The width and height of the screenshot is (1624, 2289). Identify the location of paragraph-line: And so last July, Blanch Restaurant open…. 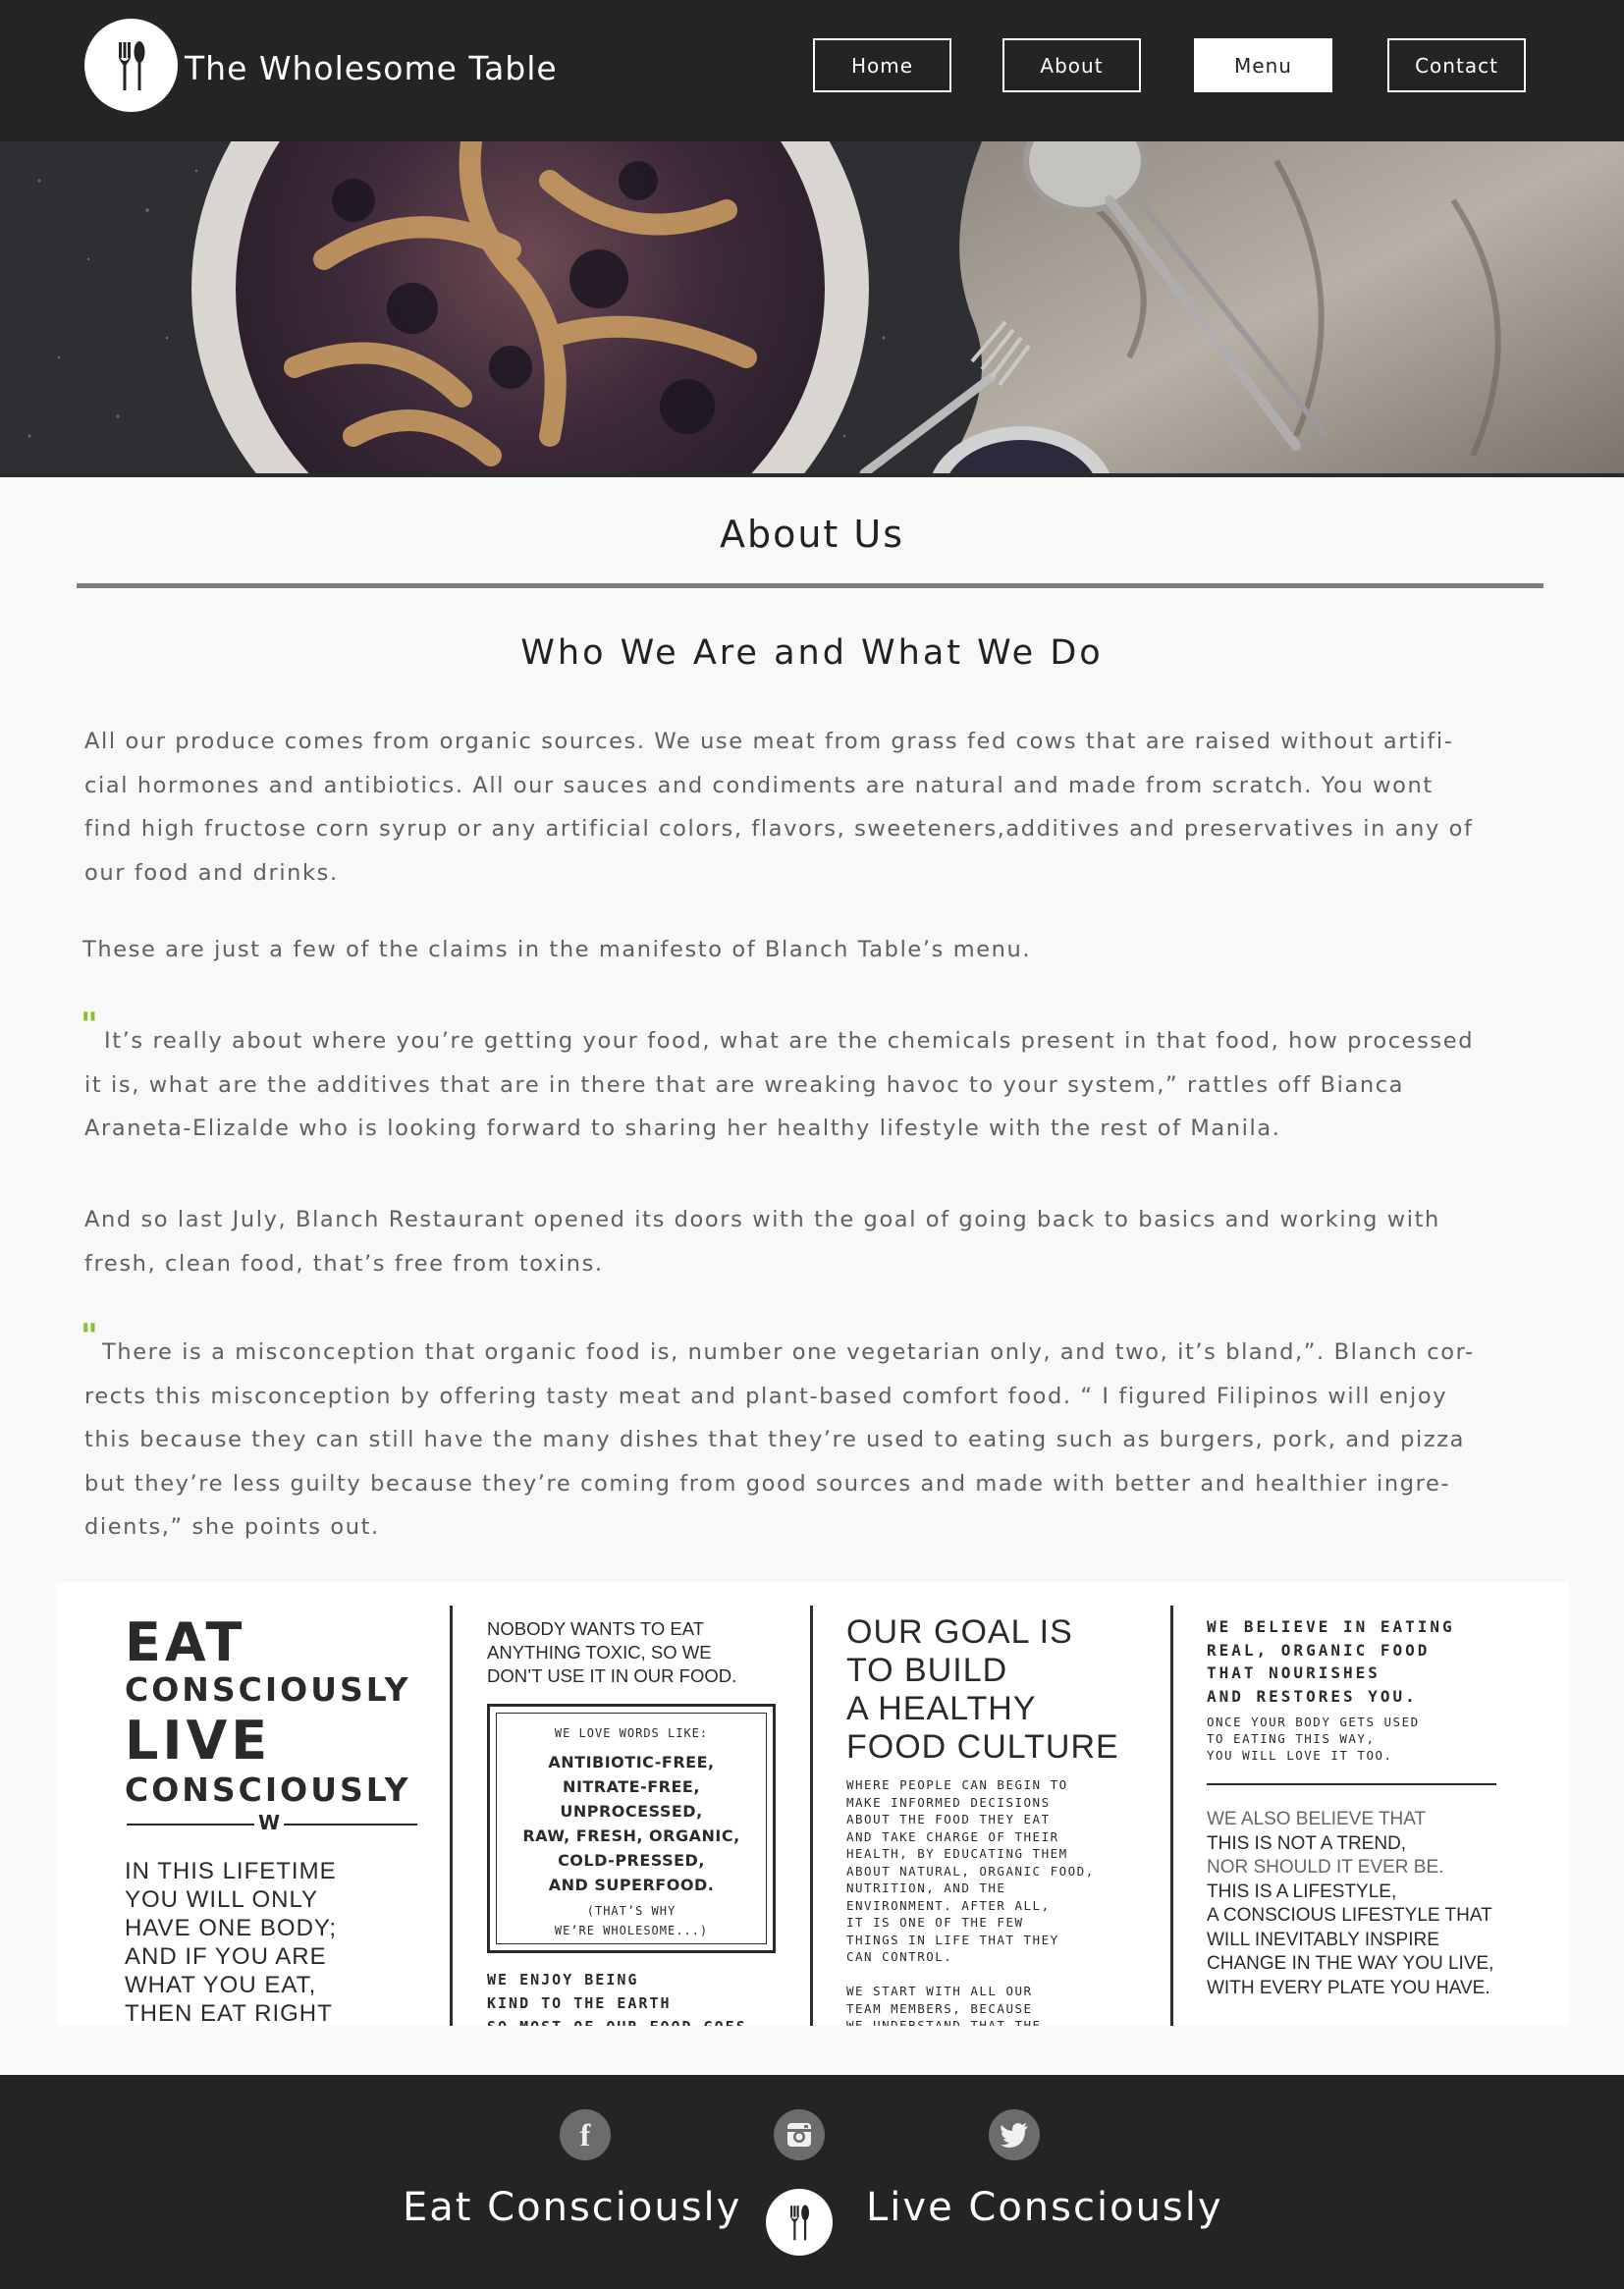
(762, 1219).